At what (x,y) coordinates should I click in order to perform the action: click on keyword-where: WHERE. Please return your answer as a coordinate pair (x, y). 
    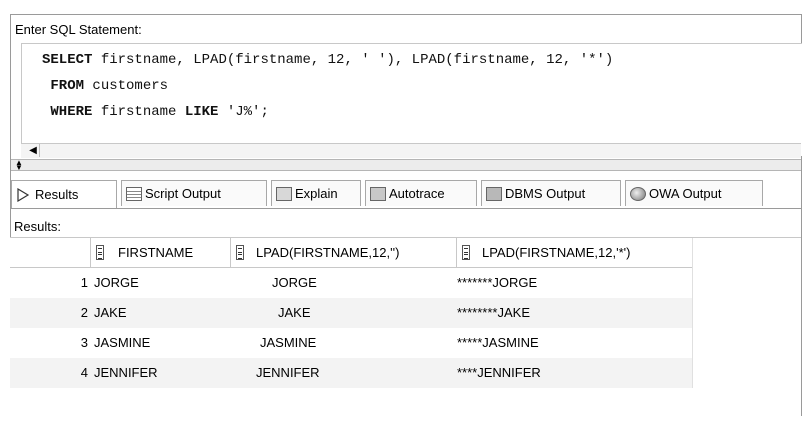
    Looking at the image, I should click on (71, 112).